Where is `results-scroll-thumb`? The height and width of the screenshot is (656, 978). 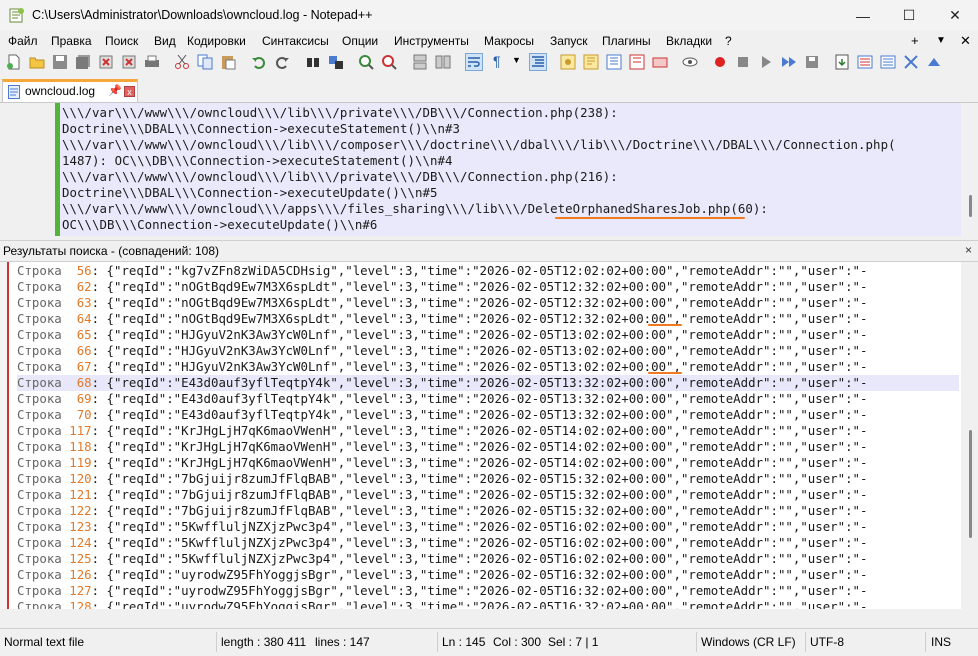
results-scroll-thumb is located at coordinates (970, 484).